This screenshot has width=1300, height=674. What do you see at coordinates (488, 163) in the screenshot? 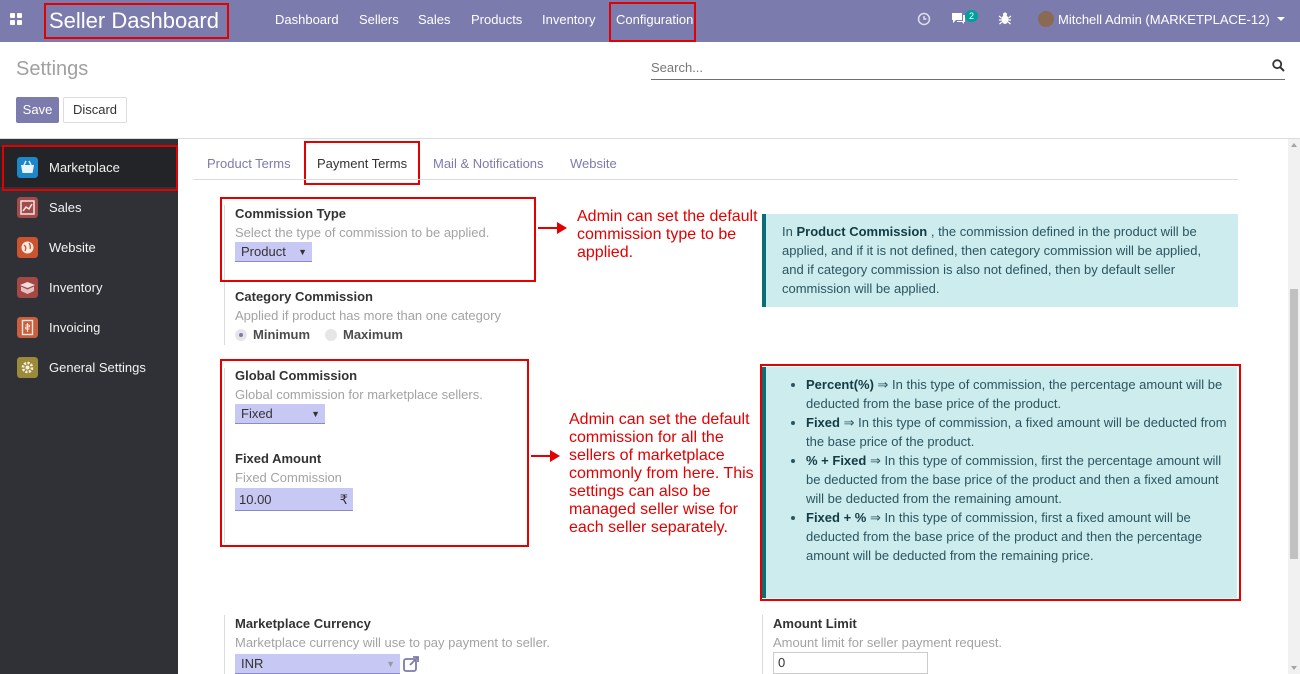
I see `tab-mail-notifications: Mail & Notifications` at bounding box center [488, 163].